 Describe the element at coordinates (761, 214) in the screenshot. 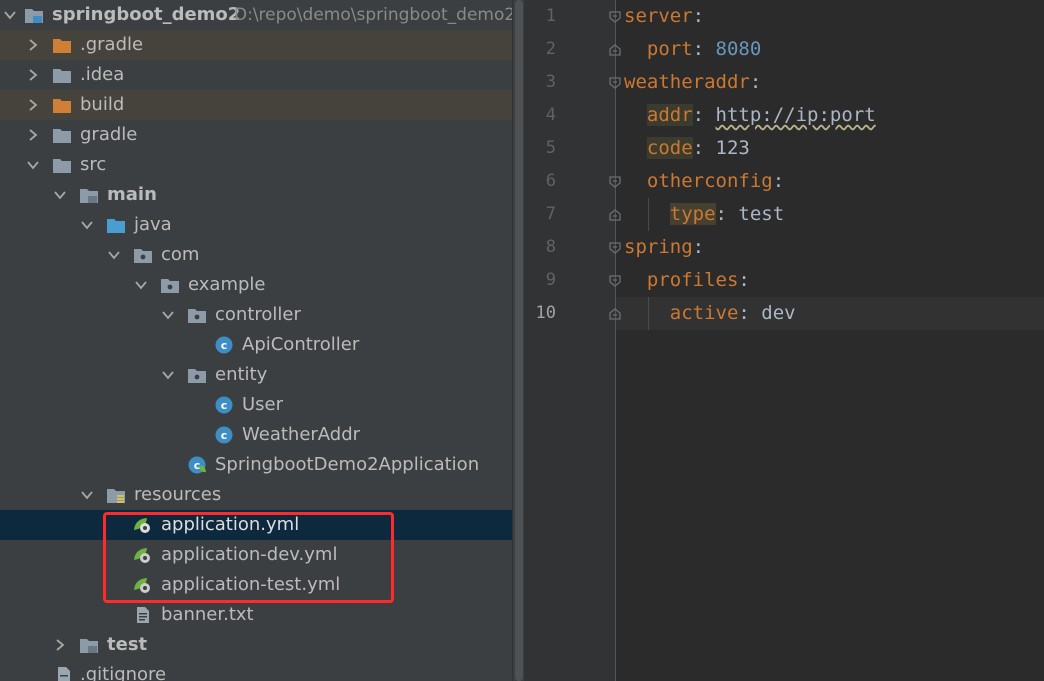

I see `yaml-value: test` at that location.